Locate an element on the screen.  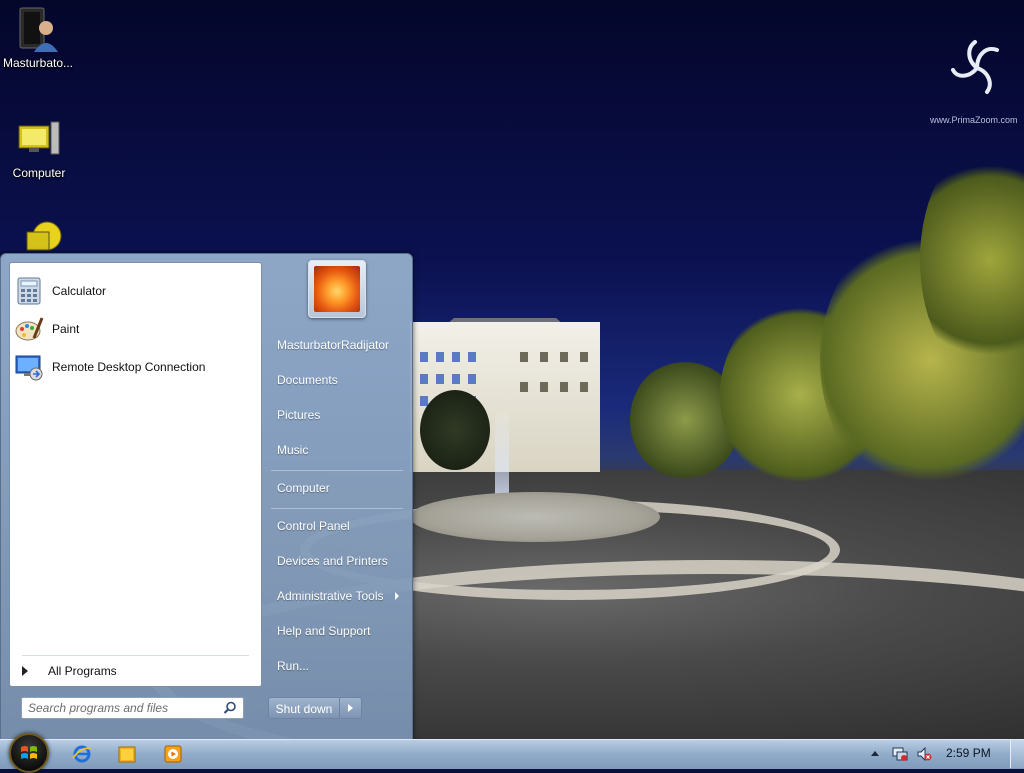
user-folder-icon is located at coordinates (38, 30).